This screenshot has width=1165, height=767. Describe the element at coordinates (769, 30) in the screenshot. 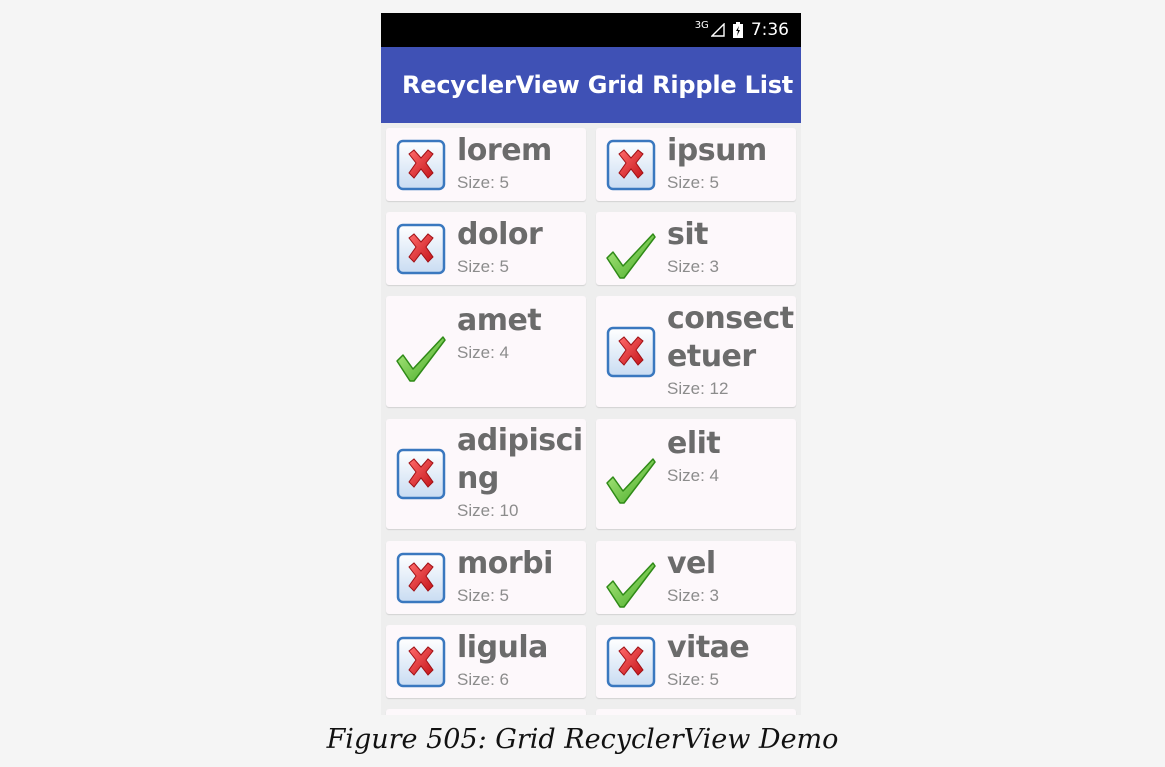

I see `clock: 7:36` at that location.